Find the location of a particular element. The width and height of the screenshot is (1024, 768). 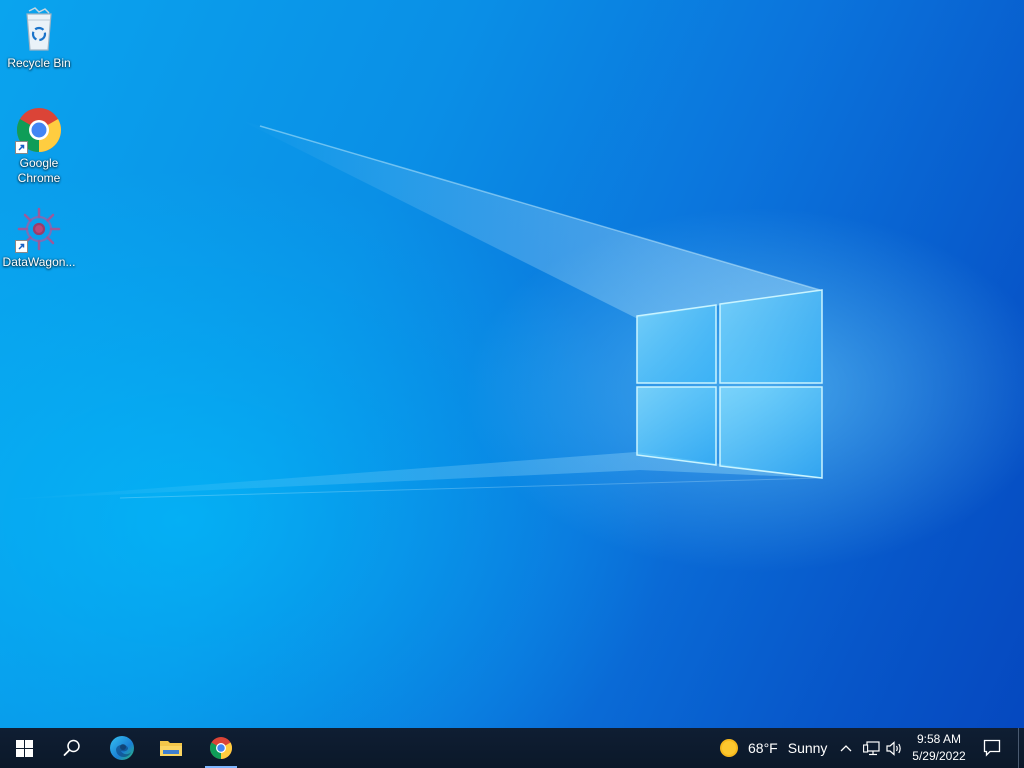

clock-time: 9:58 AM is located at coordinates (939, 739).